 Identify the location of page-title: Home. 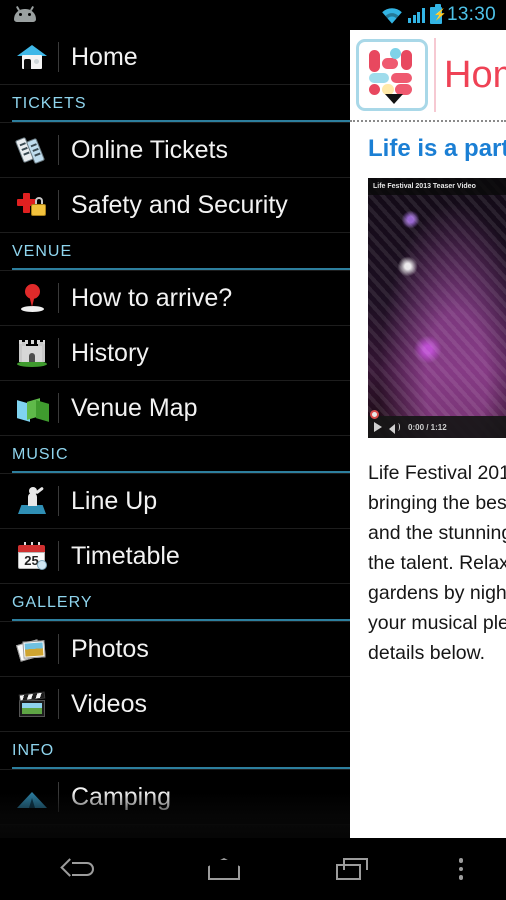
(475, 75).